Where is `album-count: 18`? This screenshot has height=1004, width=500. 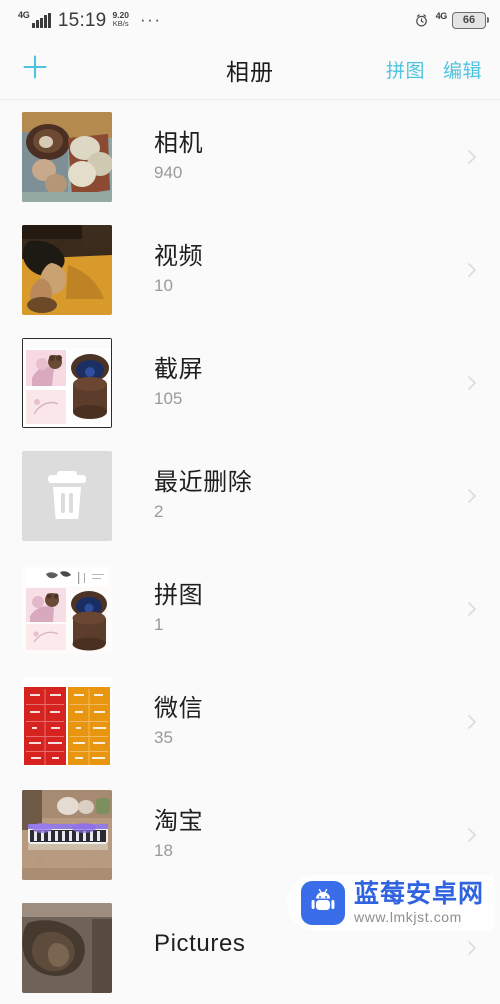
album-count: 18 is located at coordinates (304, 851).